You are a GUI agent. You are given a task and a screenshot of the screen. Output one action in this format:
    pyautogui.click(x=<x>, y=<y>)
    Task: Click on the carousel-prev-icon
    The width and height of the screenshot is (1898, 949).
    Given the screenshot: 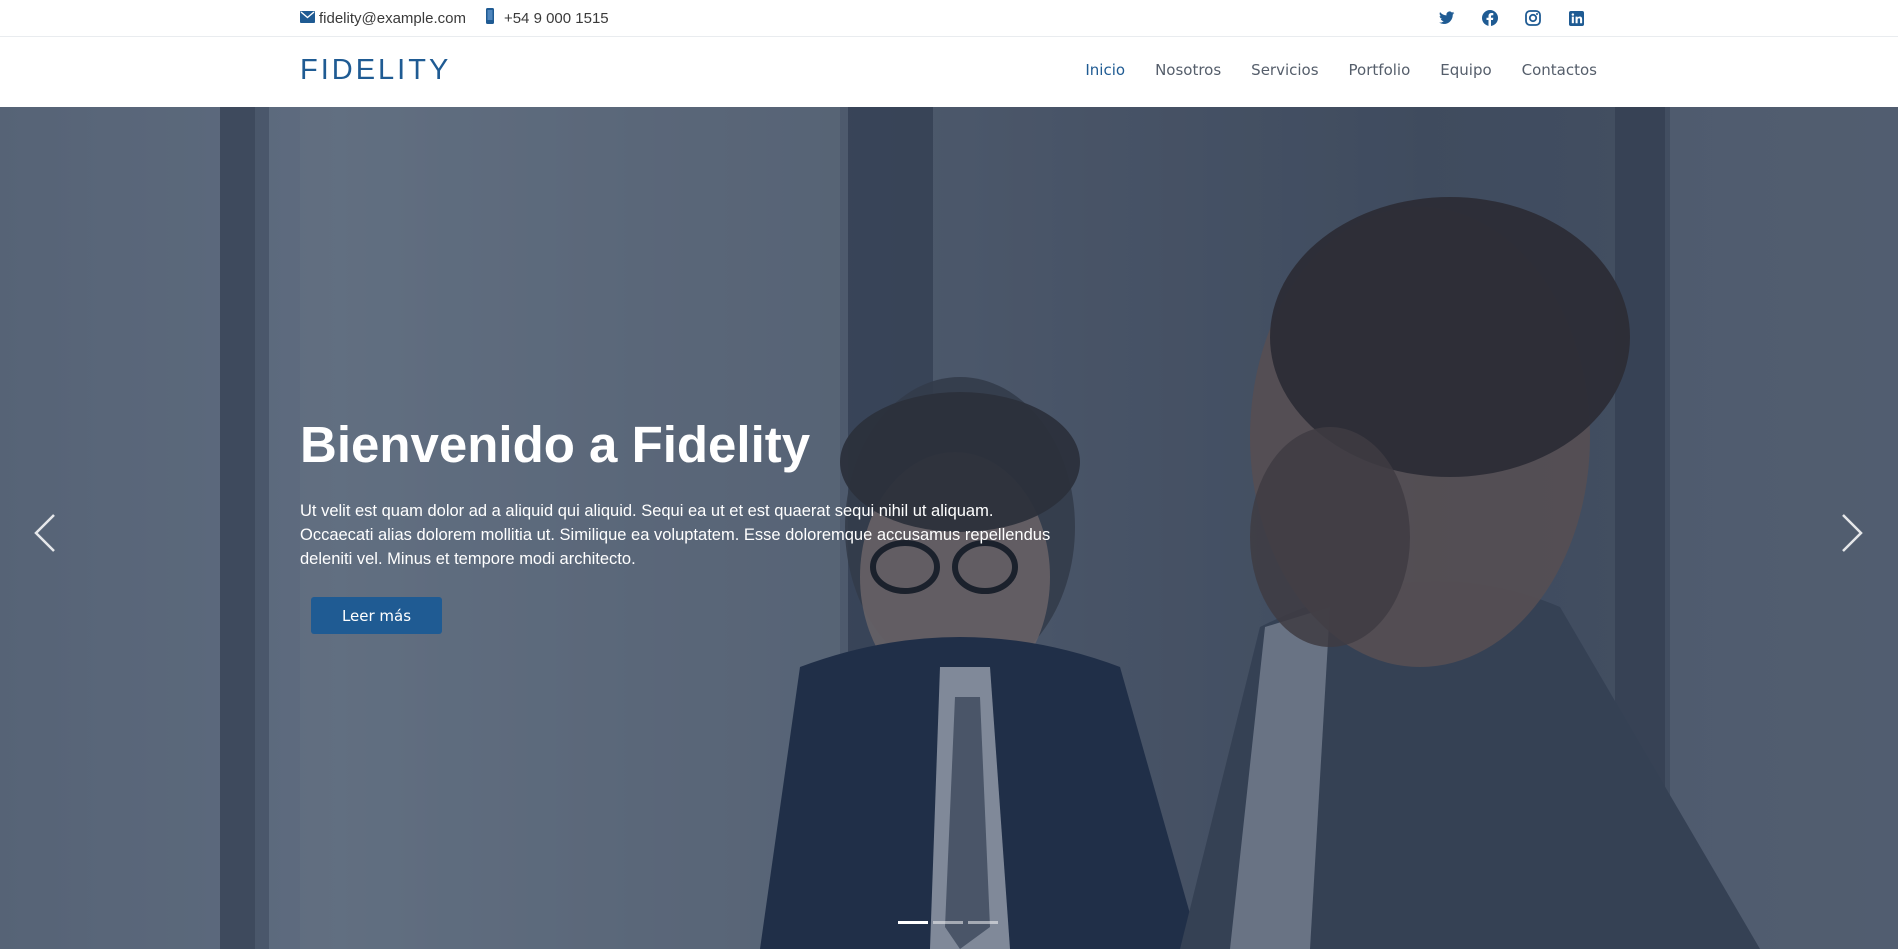 What is the action you would take?
    pyautogui.click(x=45, y=533)
    